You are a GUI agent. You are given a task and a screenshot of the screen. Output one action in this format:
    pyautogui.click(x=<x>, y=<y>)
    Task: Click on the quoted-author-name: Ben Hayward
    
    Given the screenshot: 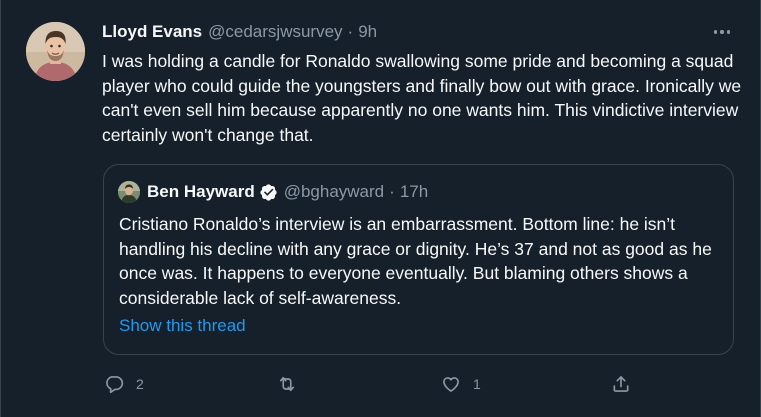 What is the action you would take?
    pyautogui.click(x=201, y=192)
    